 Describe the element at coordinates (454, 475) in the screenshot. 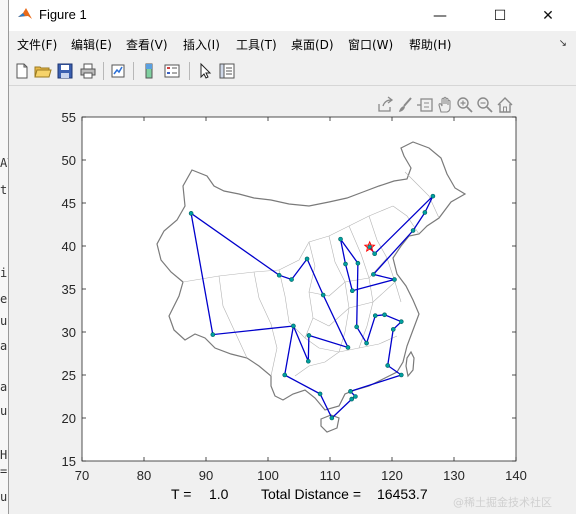

I see `x-tick-label: 130` at that location.